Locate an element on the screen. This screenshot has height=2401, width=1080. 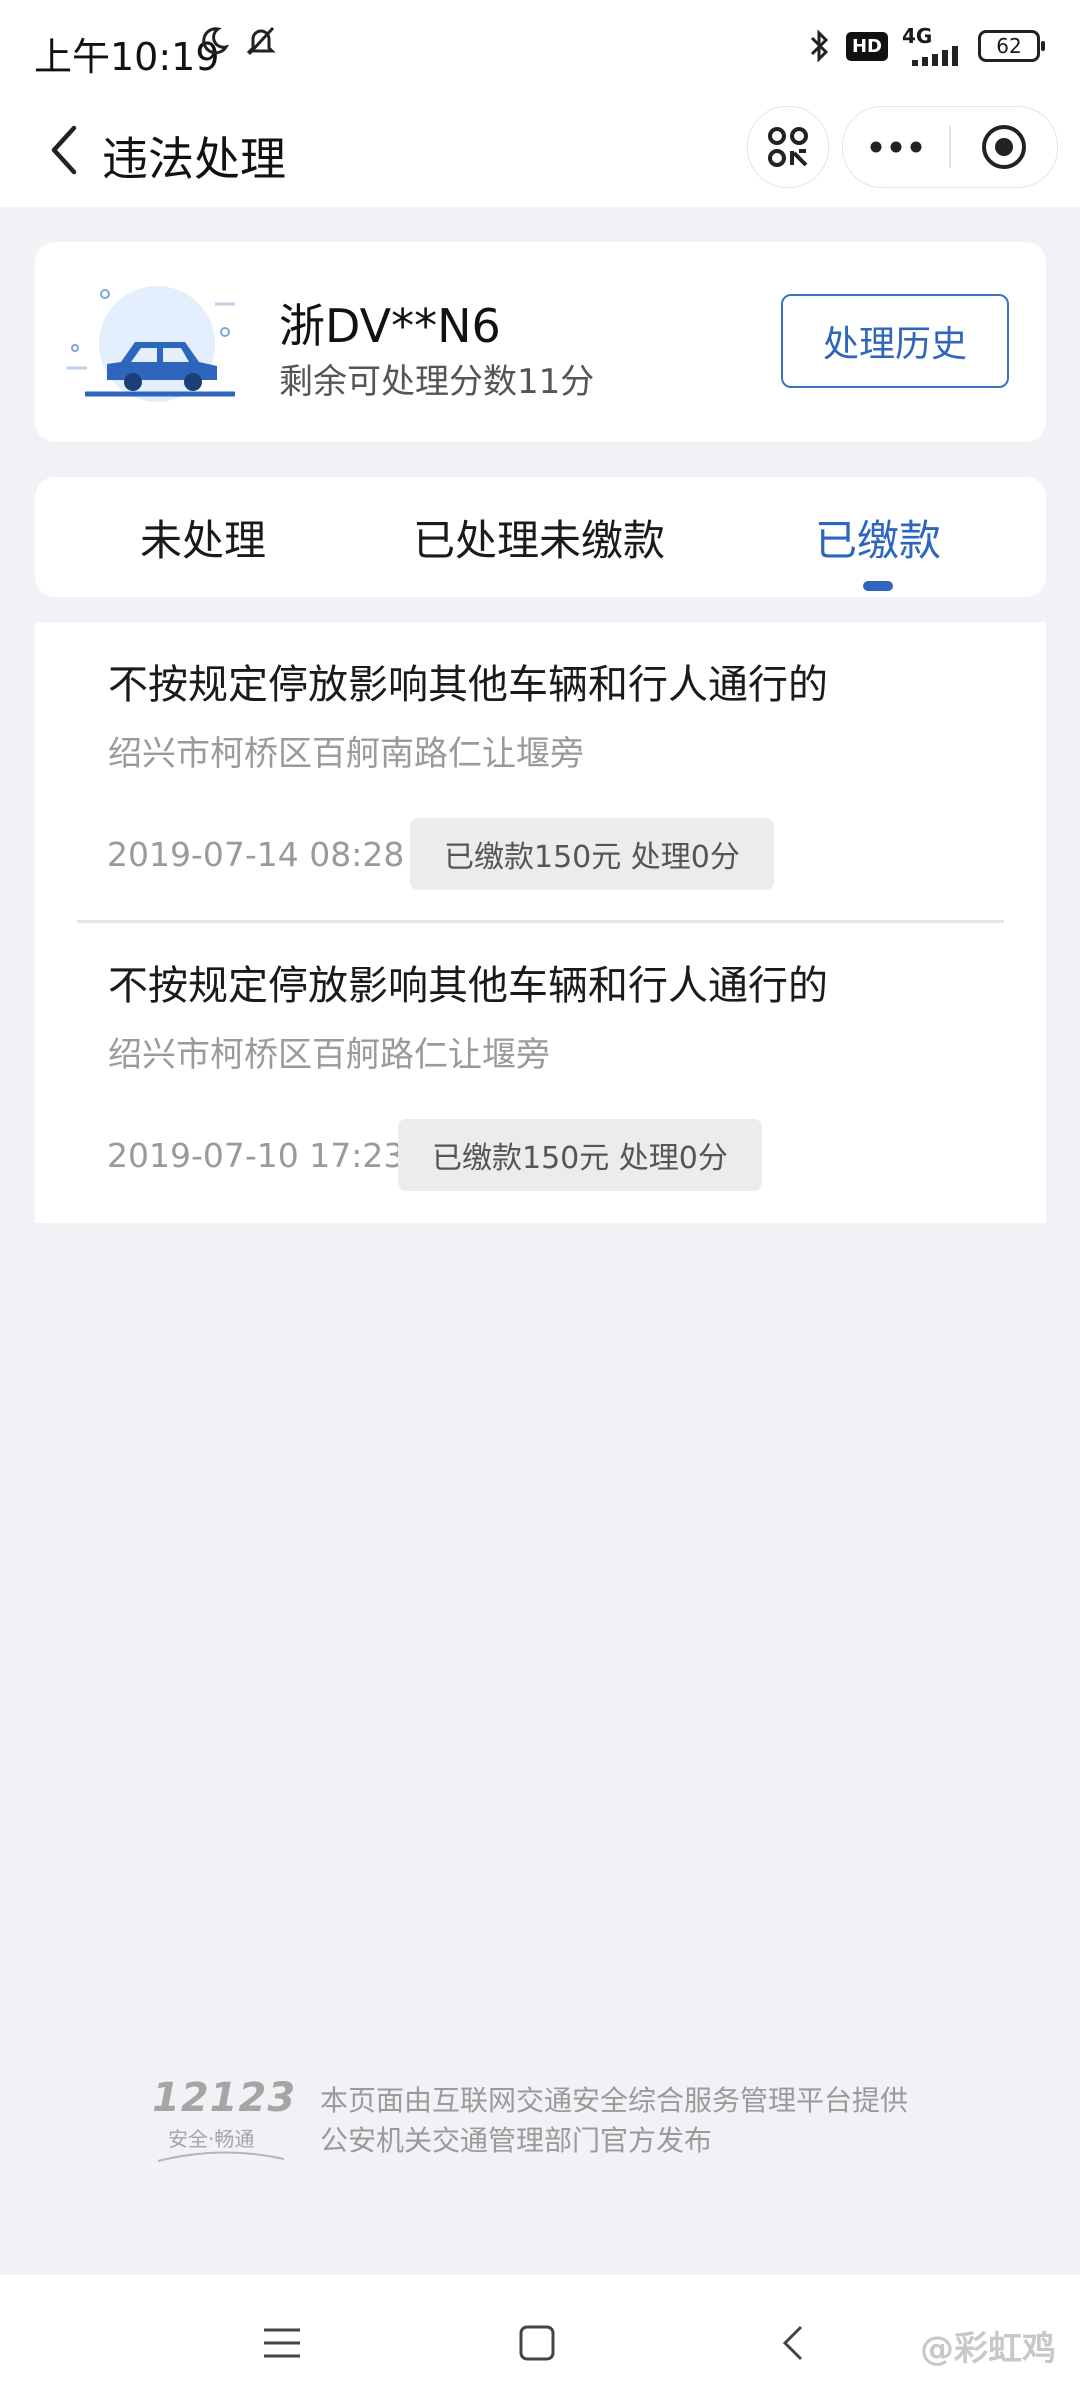
violation-time: 2019-07-14 08:28 is located at coordinates (256, 854).